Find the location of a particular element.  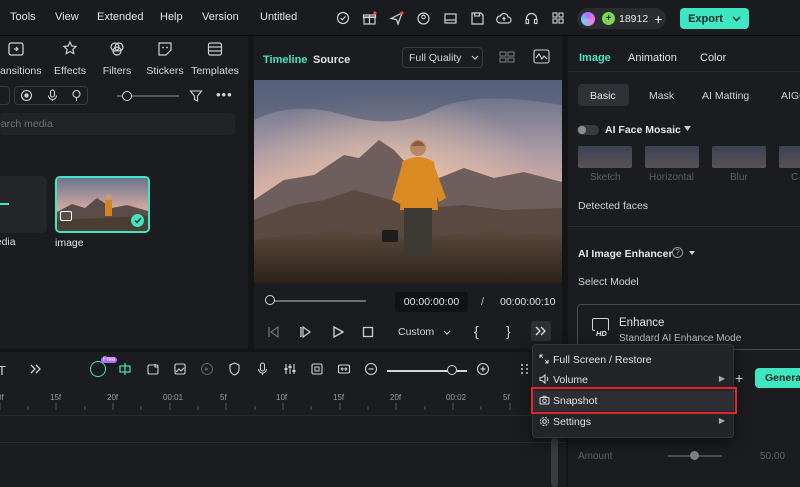

community-icon is located at coordinates (423, 18).